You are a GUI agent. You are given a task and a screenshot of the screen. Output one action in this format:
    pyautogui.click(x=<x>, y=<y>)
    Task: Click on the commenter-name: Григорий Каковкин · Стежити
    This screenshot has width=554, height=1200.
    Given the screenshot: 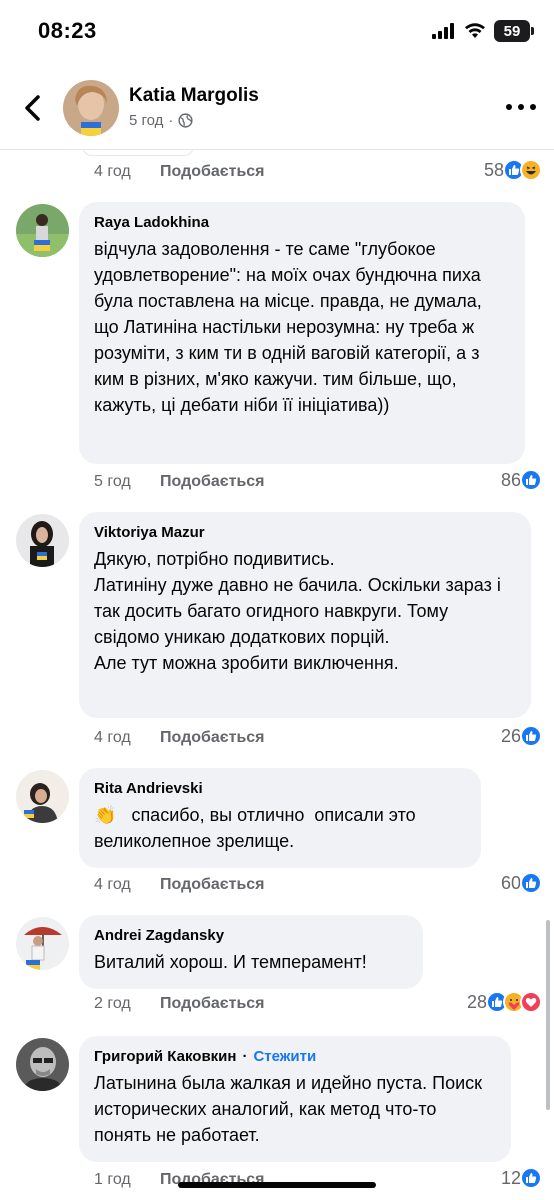 What is the action you would take?
    pyautogui.click(x=295, y=1056)
    